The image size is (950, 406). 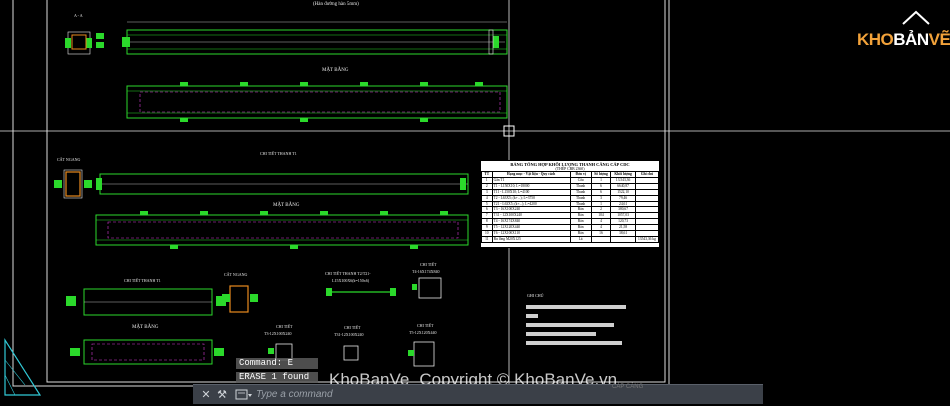 I want to click on table-cell: Bu lông M20X125, so click(x=531, y=239).